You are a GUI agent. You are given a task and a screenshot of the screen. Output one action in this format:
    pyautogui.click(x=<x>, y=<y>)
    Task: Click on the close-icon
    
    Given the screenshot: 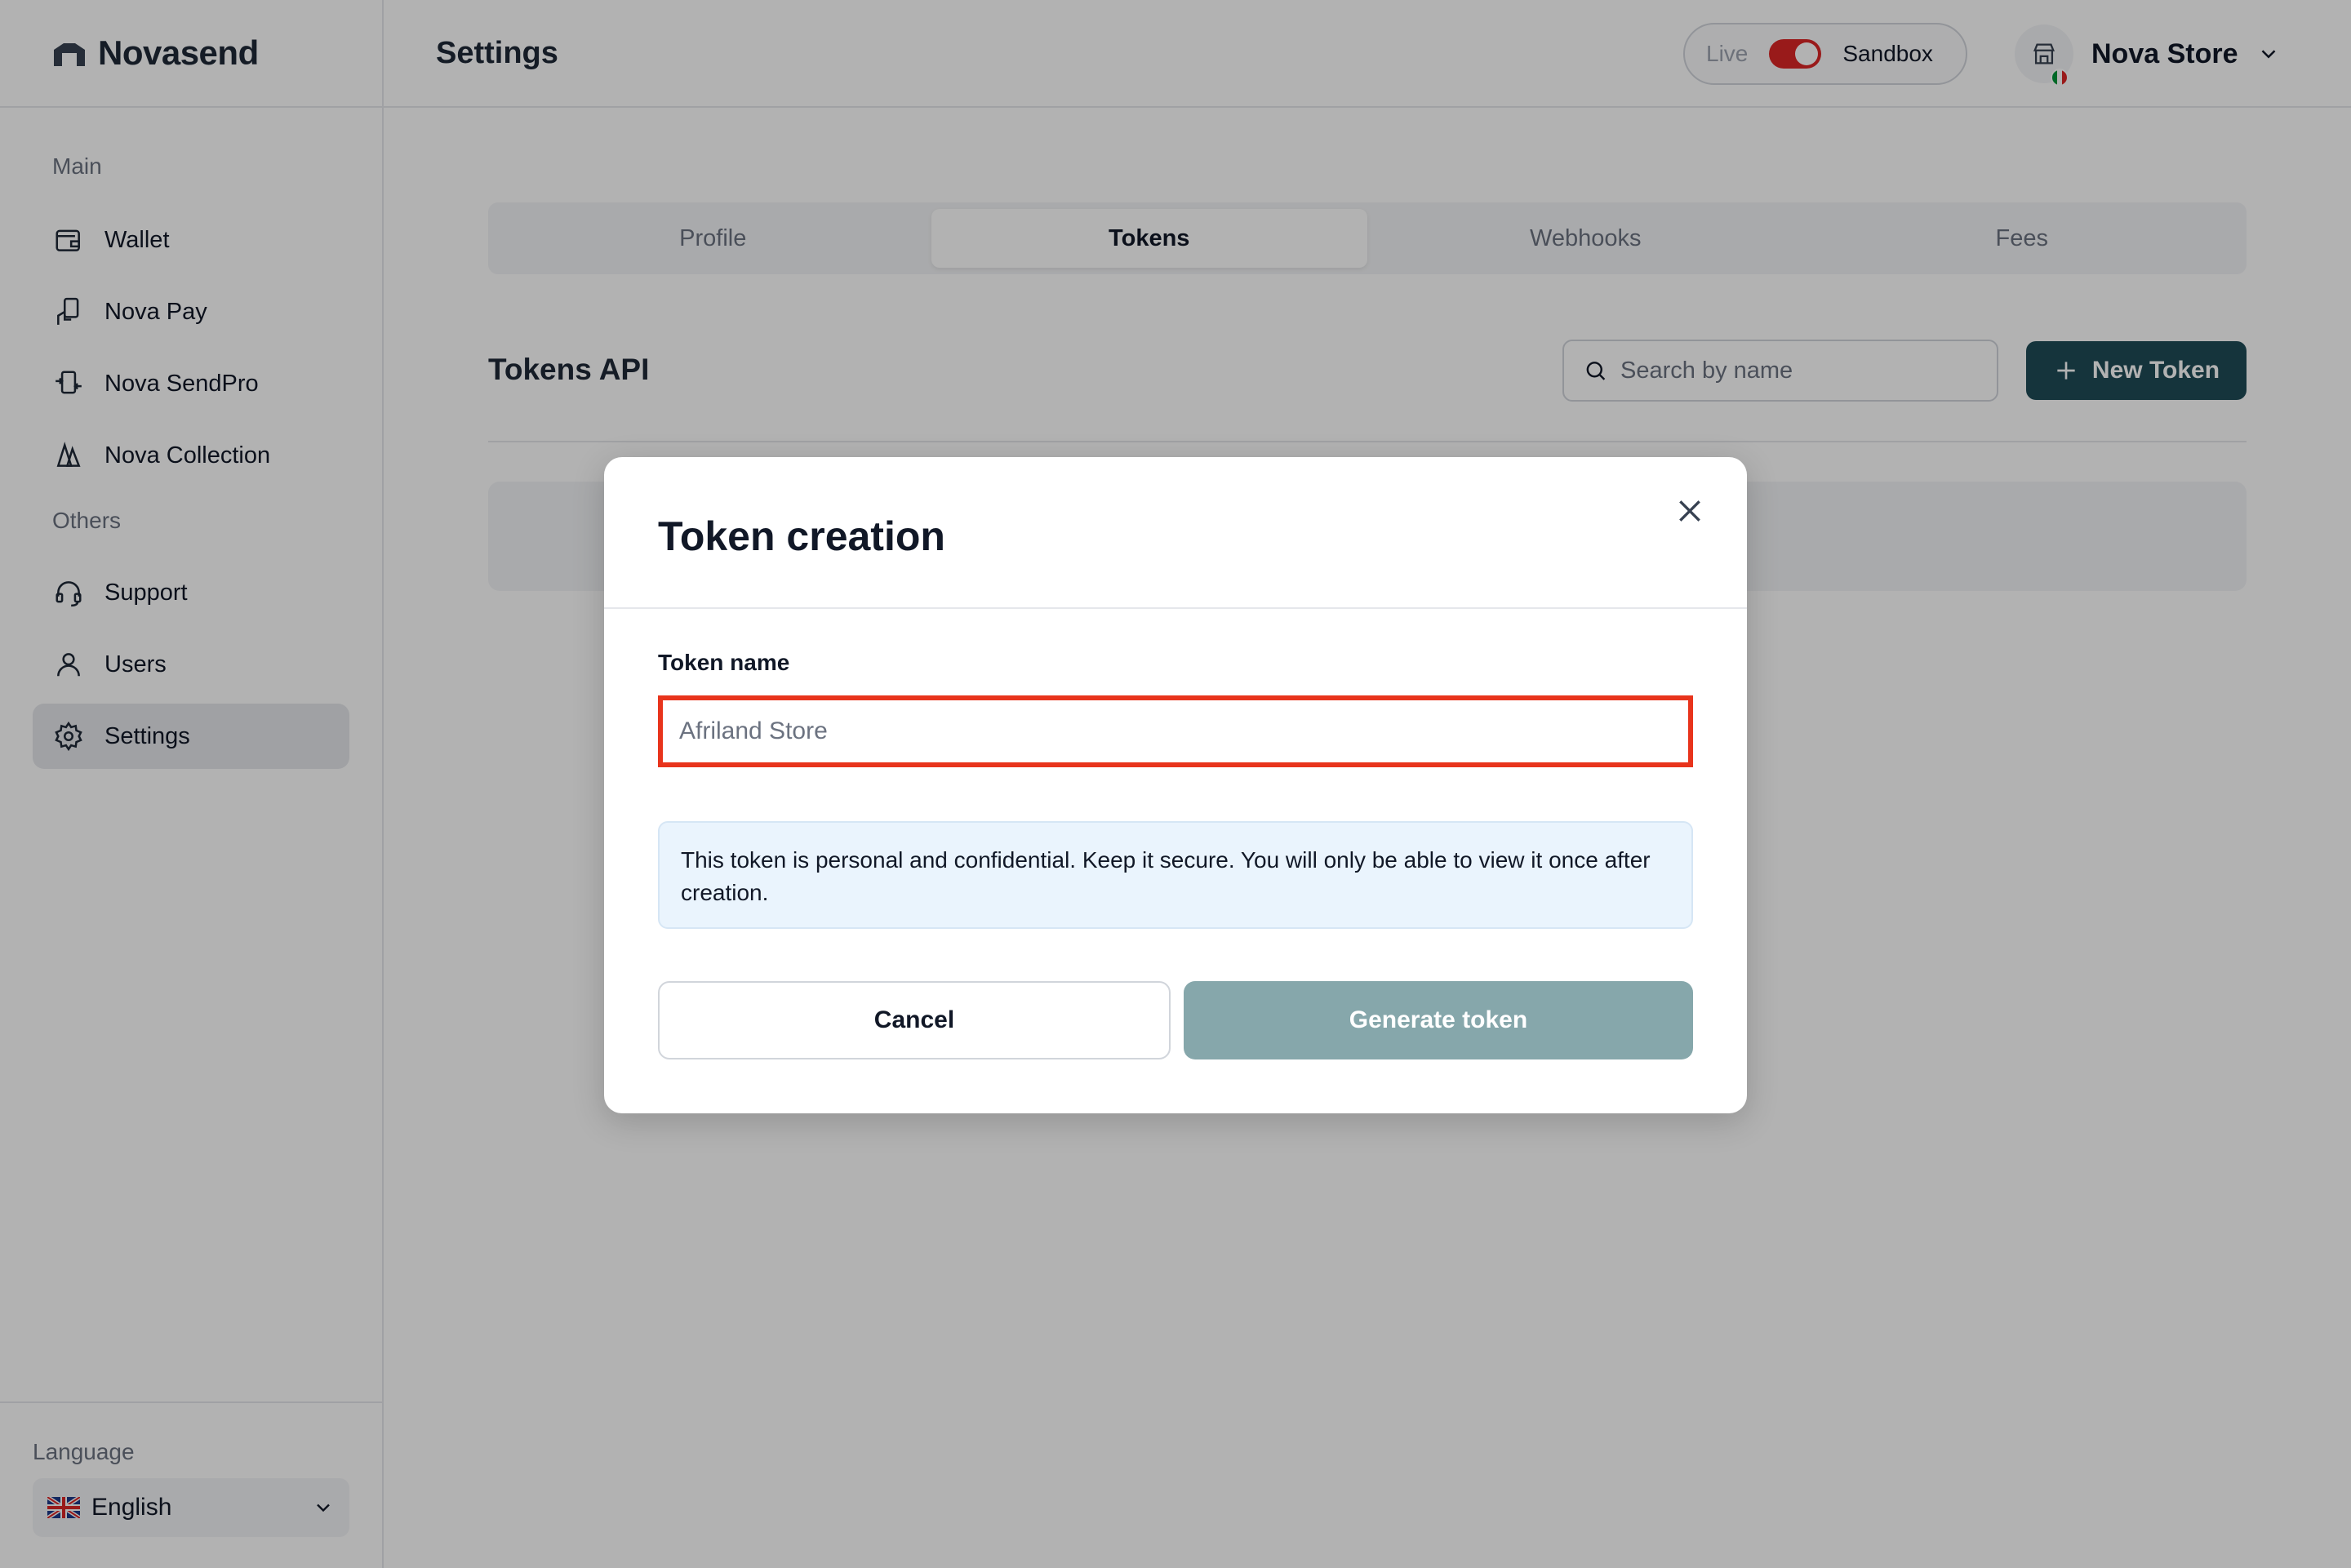 What is the action you would take?
    pyautogui.click(x=1690, y=511)
    